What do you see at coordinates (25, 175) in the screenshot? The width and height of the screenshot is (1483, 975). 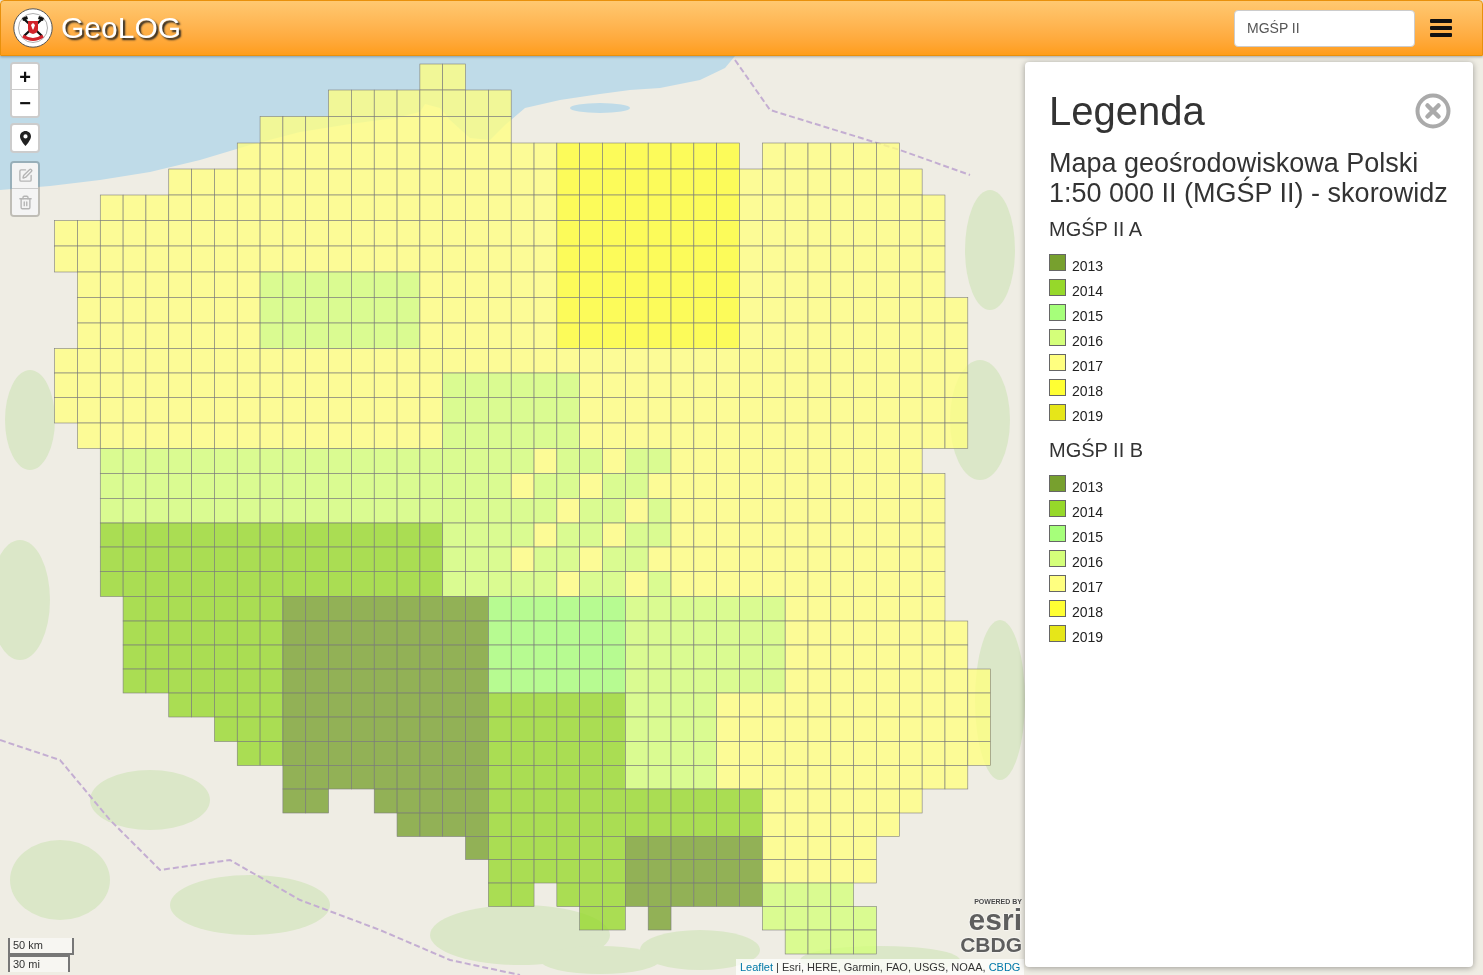 I see `edit-icon` at bounding box center [25, 175].